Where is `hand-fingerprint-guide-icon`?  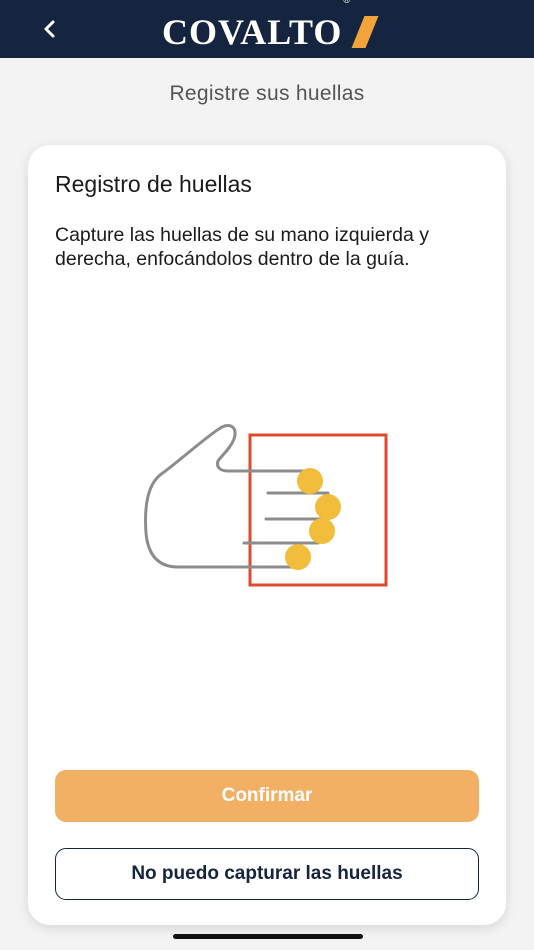
hand-fingerprint-guide-icon is located at coordinates (266, 505).